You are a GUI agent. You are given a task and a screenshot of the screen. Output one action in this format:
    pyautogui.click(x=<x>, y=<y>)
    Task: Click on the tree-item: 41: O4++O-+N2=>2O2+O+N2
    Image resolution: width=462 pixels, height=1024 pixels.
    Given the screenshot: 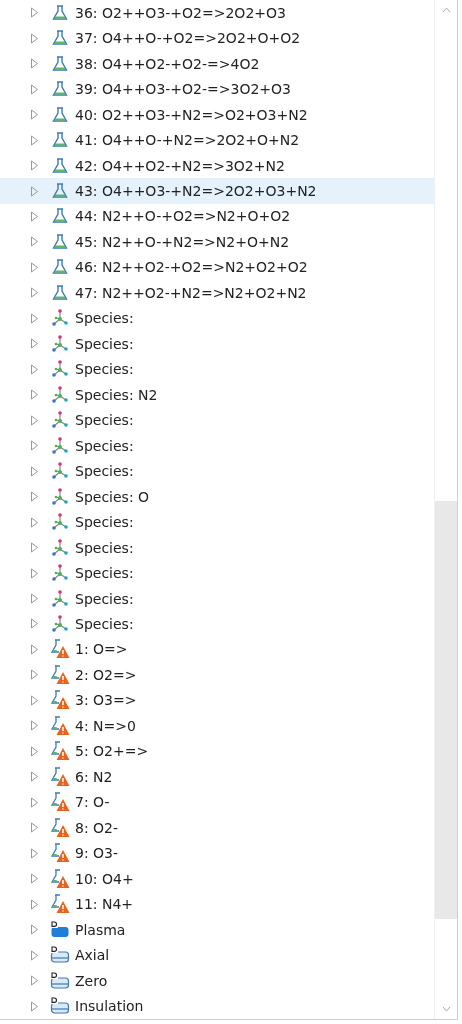 What is the action you would take?
    pyautogui.click(x=217, y=140)
    